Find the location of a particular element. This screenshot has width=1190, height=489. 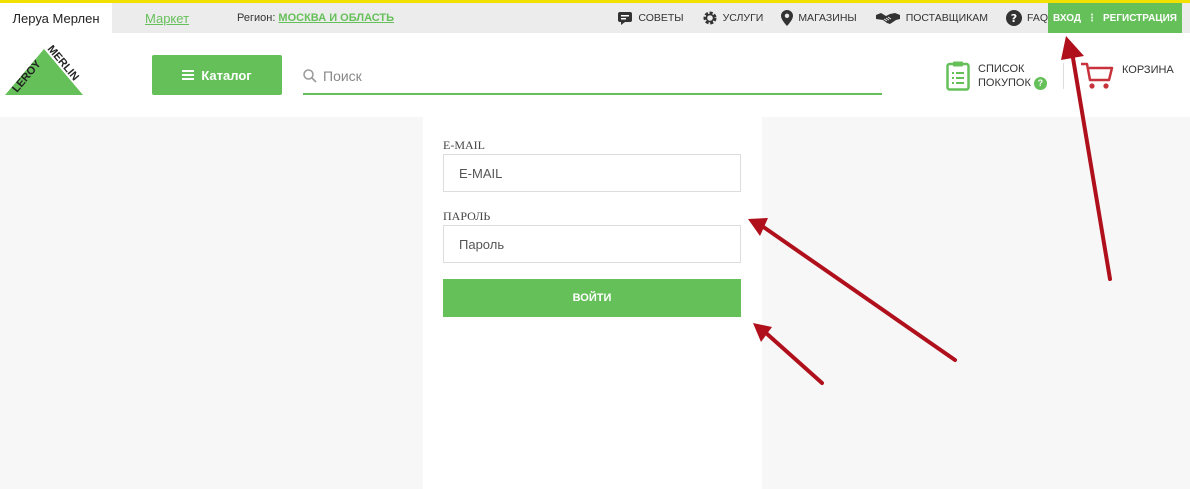

top-links: СОВЕТЫ УСЛУГИ МАГАЗИНЫ ПОСТАВЩИКАМ ? FAQ is located at coordinates (823, 18).